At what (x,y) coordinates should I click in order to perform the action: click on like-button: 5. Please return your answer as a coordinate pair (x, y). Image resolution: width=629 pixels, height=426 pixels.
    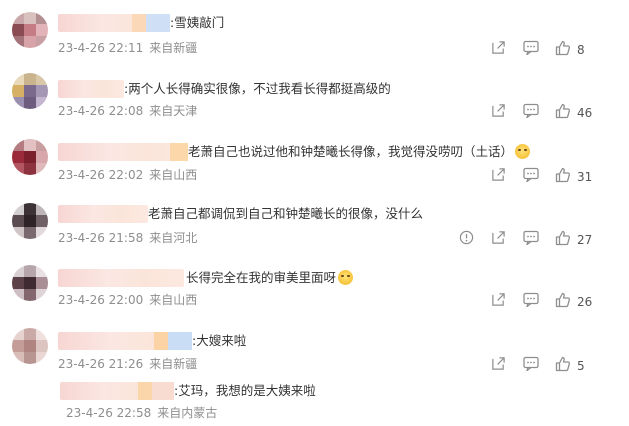
    Looking at the image, I should click on (585, 365).